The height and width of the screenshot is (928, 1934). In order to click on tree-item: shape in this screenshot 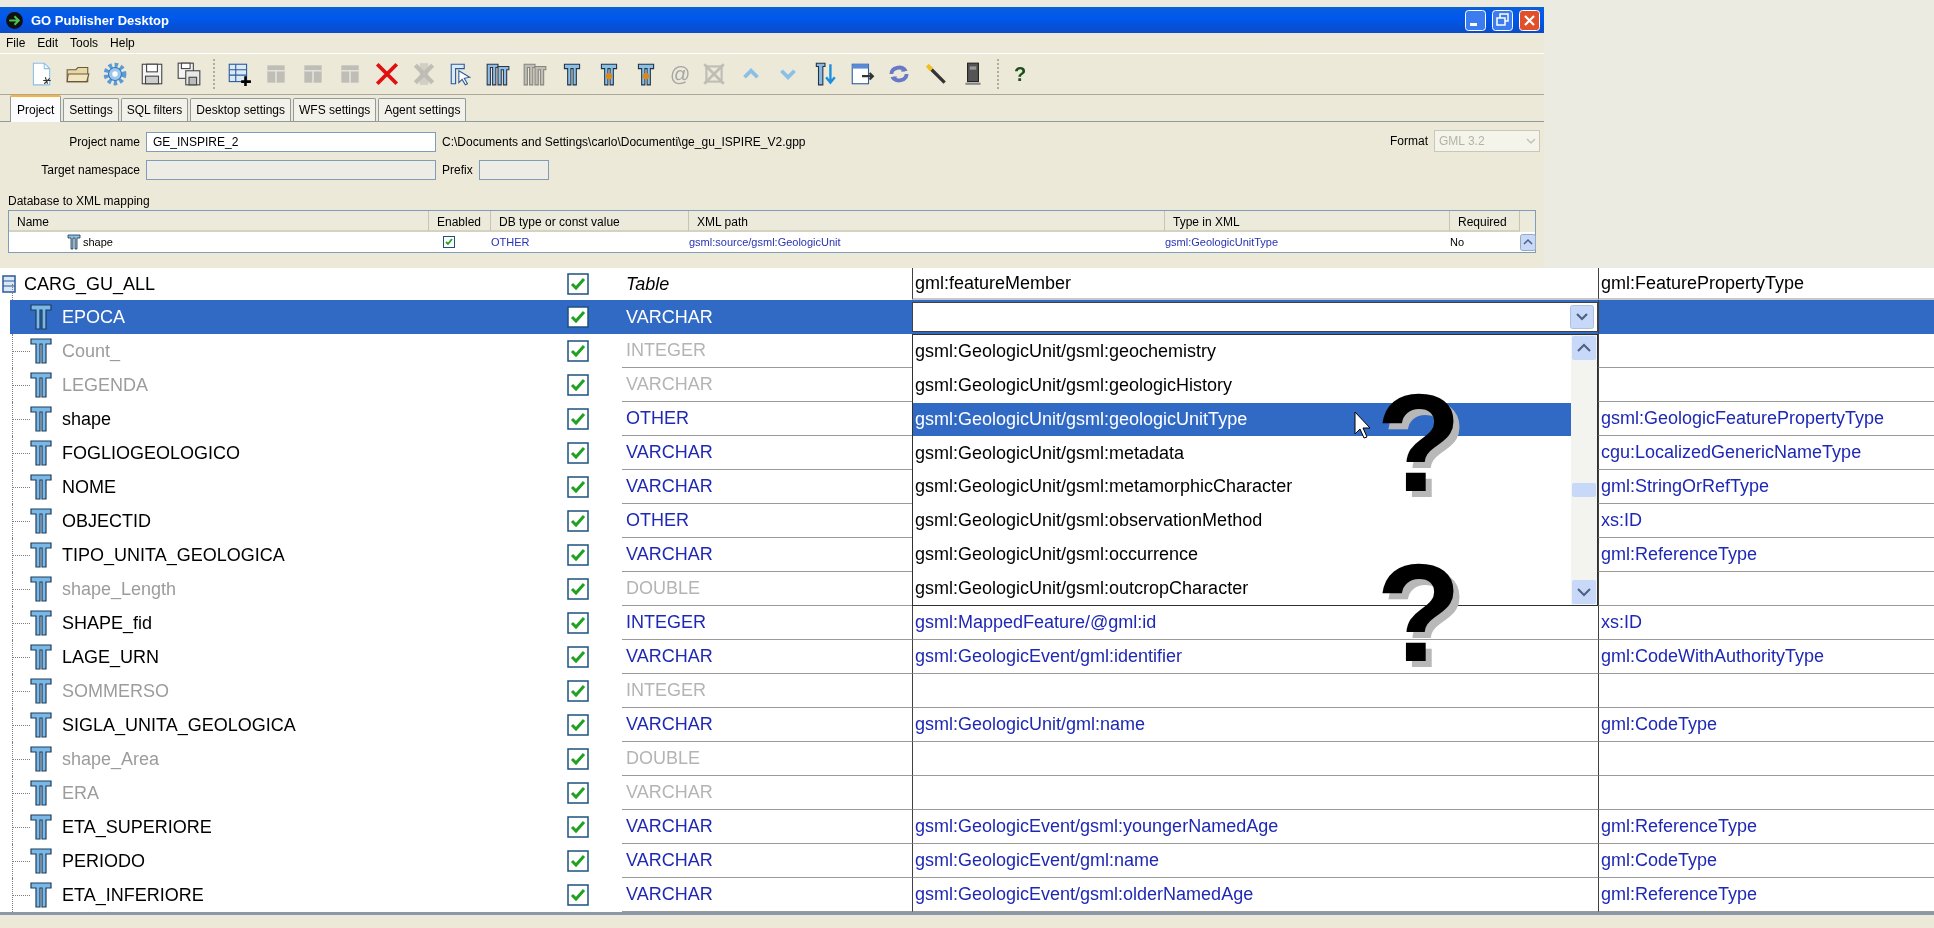, I will do `click(87, 419)`.